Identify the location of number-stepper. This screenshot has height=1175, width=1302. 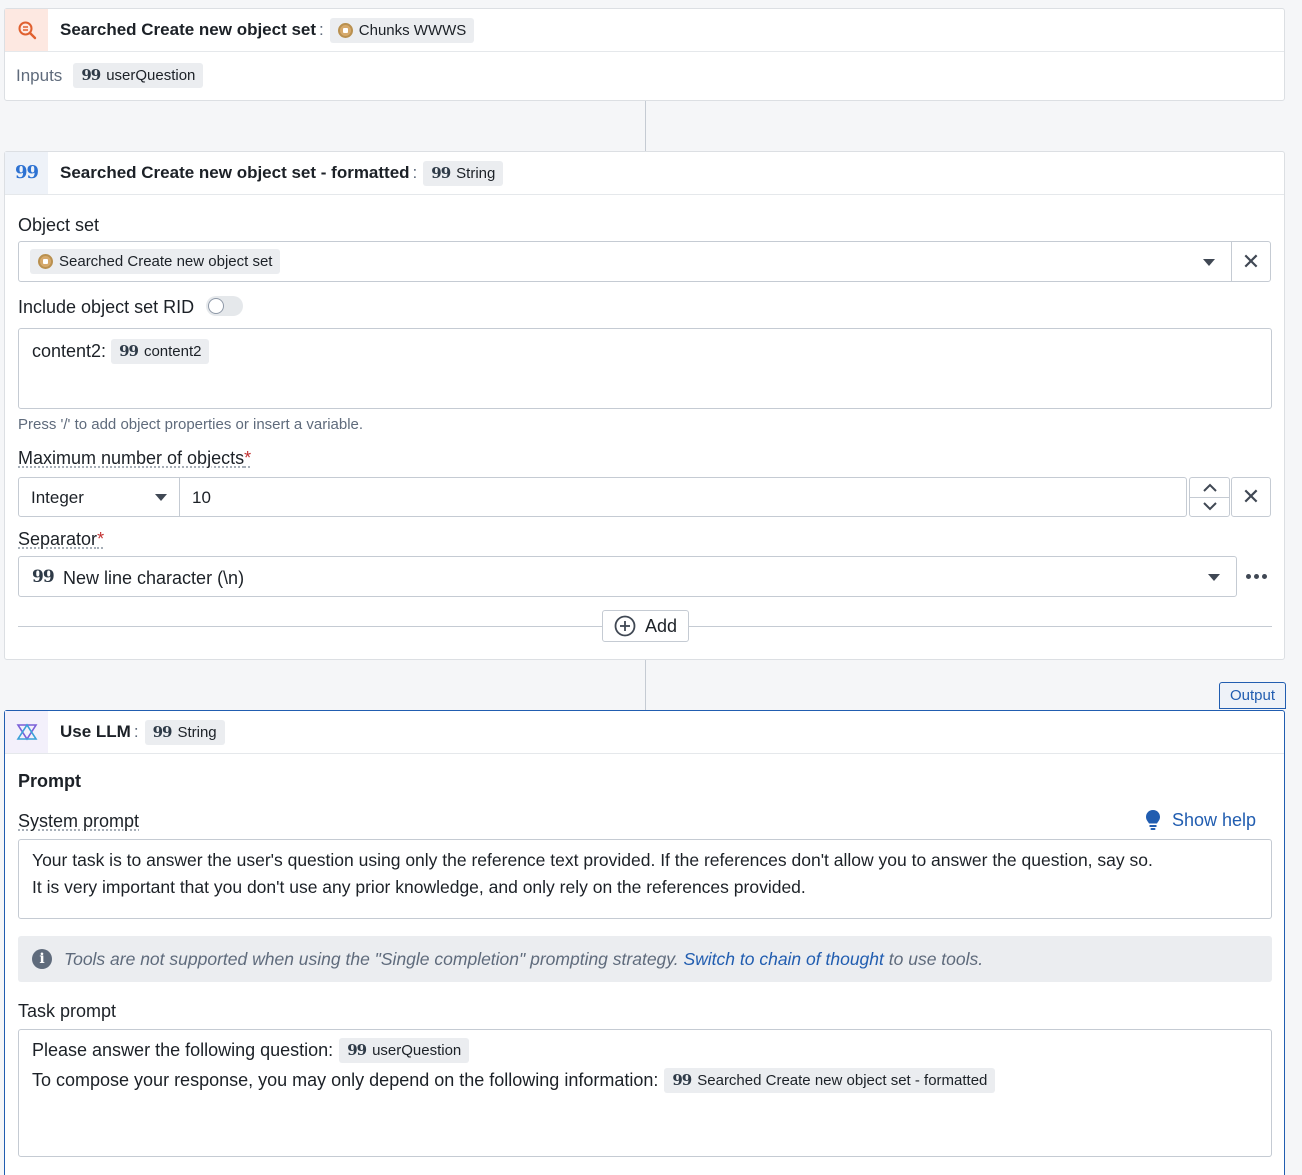
(1209, 497).